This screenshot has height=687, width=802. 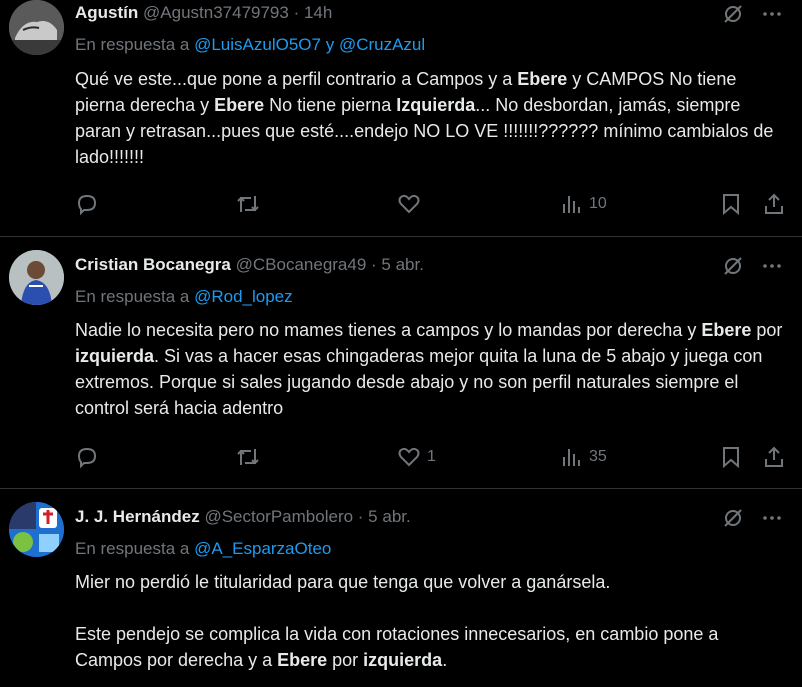 What do you see at coordinates (584, 204) in the screenshot?
I see `views-button: 10` at bounding box center [584, 204].